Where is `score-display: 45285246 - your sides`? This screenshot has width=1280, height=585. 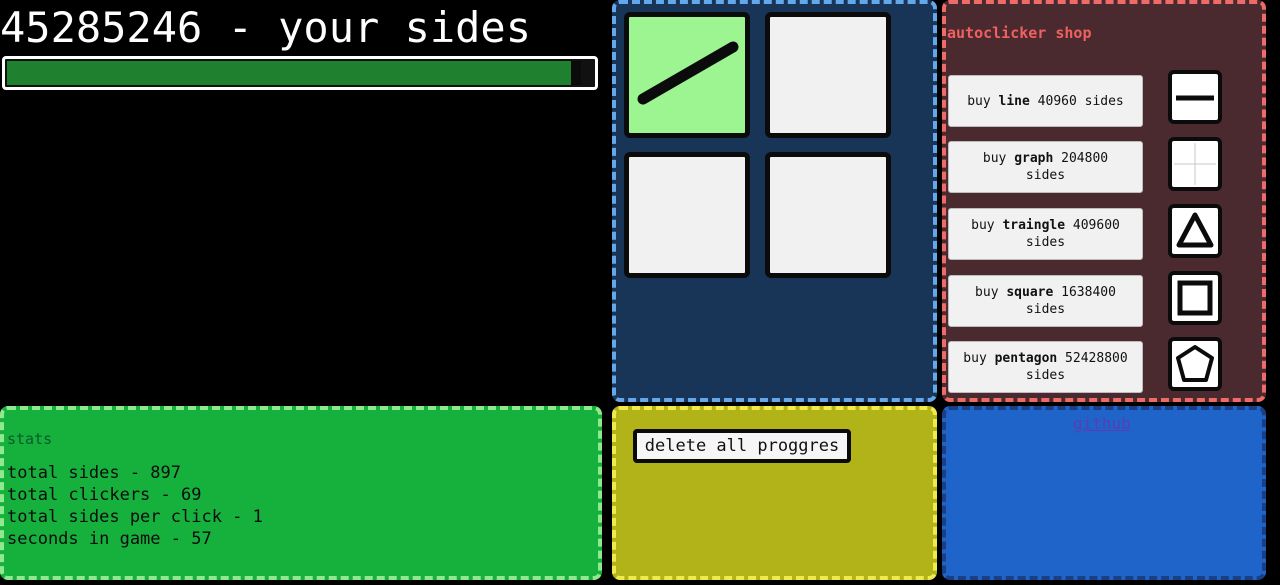
score-display: 45285246 - your sides is located at coordinates (266, 27).